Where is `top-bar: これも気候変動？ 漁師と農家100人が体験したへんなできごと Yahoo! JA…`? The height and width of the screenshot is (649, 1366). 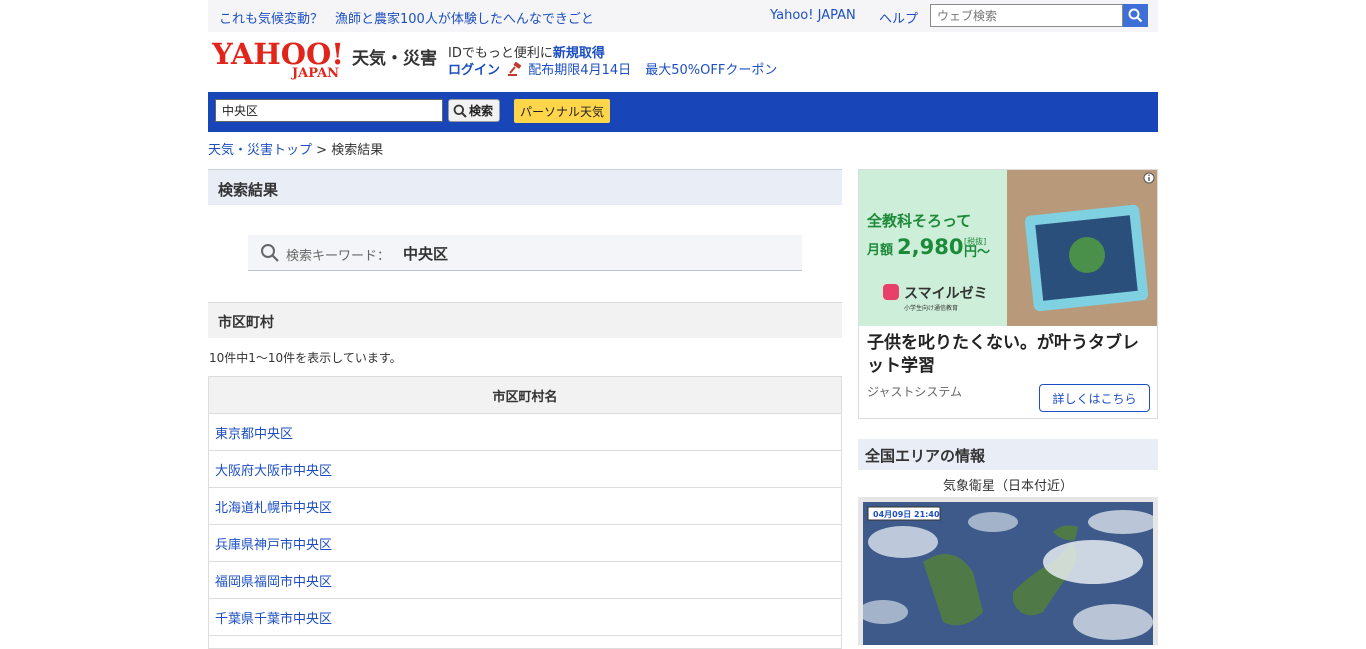 top-bar: これも気候変動？ 漁師と農家100人が体験したへんなできごと Yahoo! JA… is located at coordinates (683, 16).